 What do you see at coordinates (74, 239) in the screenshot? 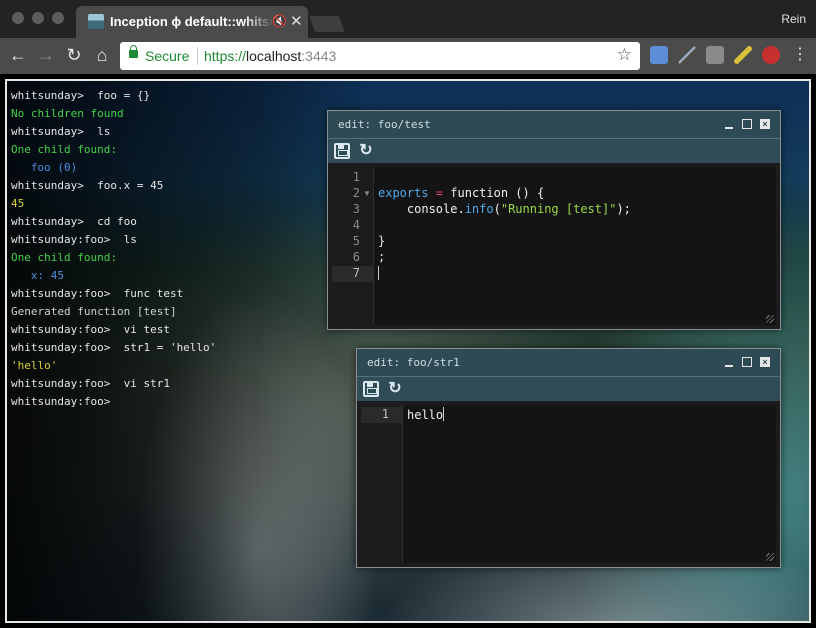
I see `terminal-line: whitsunday:foo> ls` at bounding box center [74, 239].